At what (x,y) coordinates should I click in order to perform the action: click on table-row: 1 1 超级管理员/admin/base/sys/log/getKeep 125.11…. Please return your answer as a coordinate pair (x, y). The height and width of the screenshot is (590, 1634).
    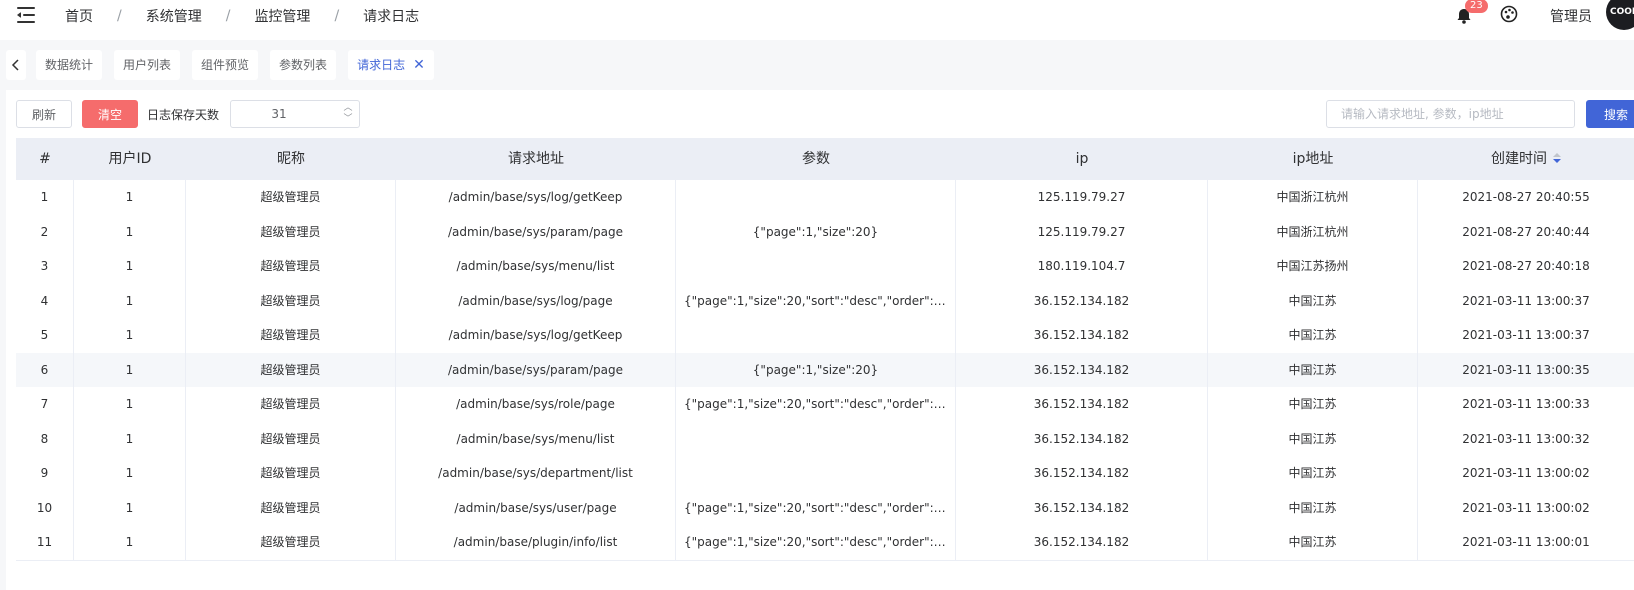
    Looking at the image, I should click on (825, 198).